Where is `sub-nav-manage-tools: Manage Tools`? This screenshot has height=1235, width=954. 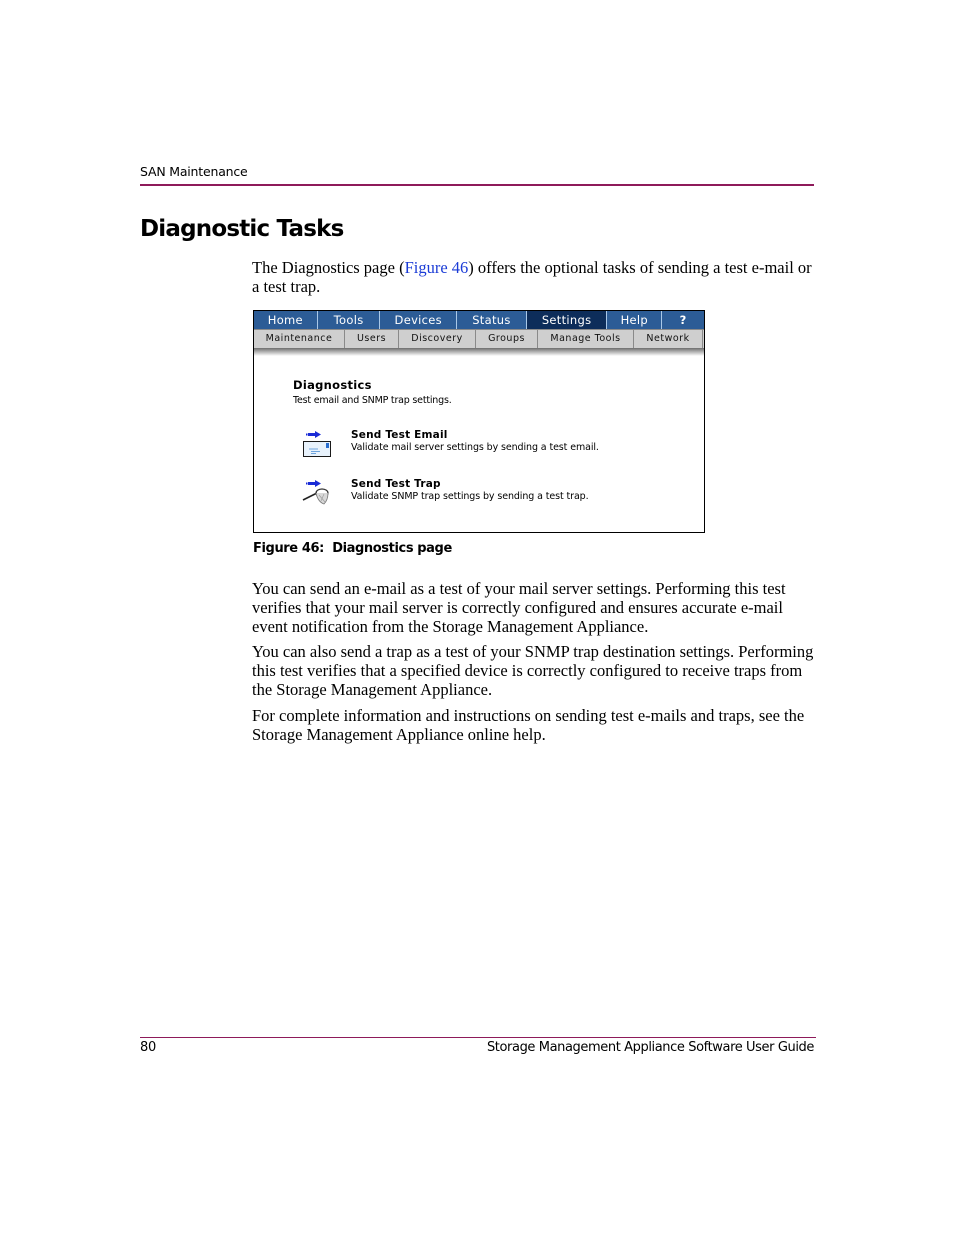
sub-nav-manage-tools: Manage Tools is located at coordinates (586, 339).